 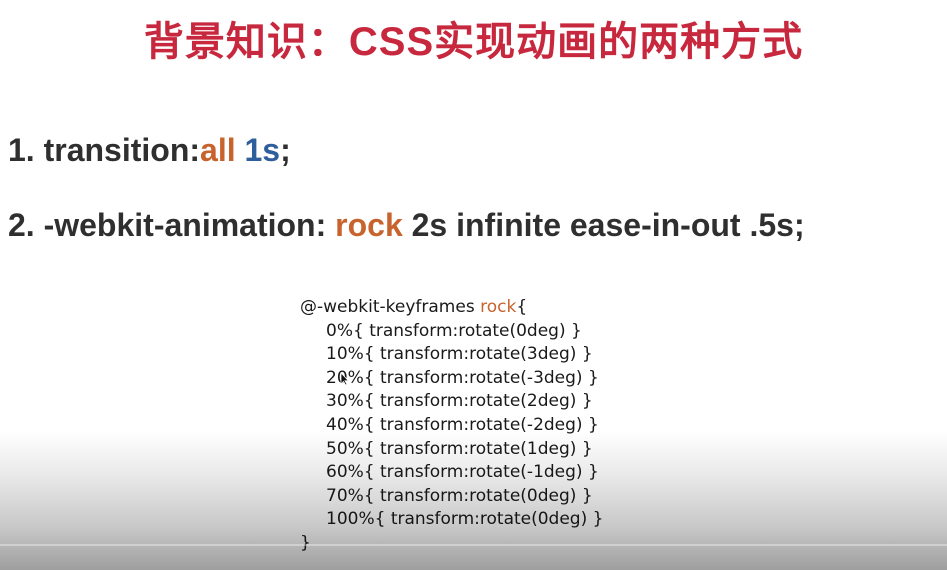 What do you see at coordinates (462, 424) in the screenshot?
I see `keyframe-line: 40%{ transform:rotate(-2deg) }` at bounding box center [462, 424].